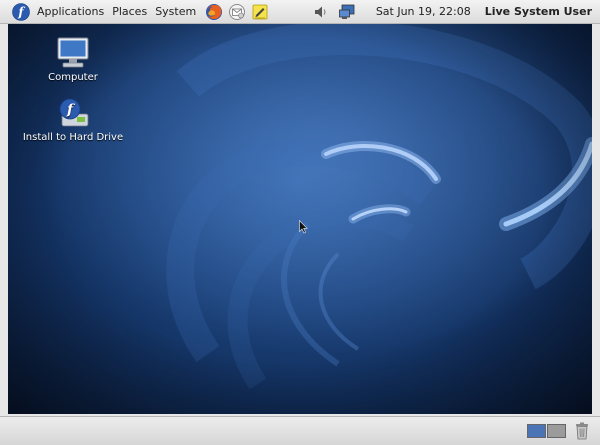  I want to click on bottom-panel, so click(300, 430).